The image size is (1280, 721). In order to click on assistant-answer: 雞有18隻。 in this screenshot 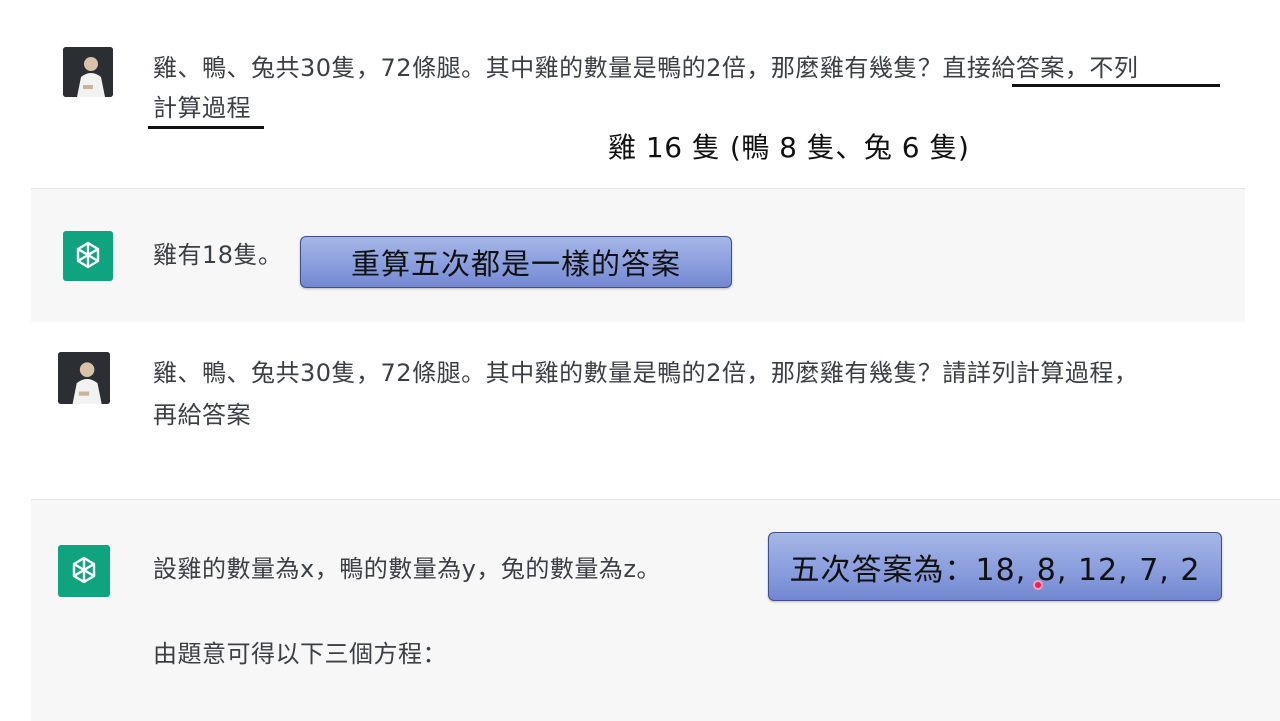, I will do `click(218, 255)`.